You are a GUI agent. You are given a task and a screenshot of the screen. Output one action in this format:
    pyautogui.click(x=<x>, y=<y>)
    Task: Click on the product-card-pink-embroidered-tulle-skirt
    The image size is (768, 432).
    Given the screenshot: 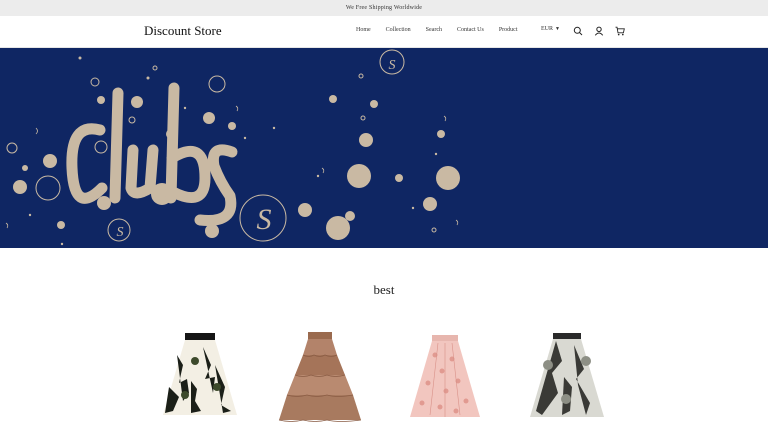 What is the action you would take?
    pyautogui.click(x=445, y=375)
    